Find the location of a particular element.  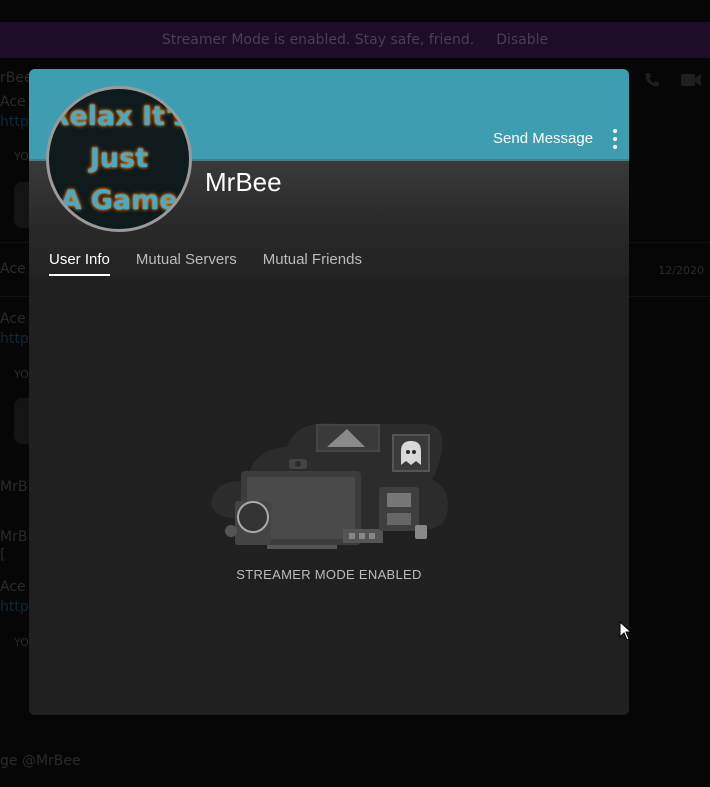

tab-mutual-friends: Mutual Friends is located at coordinates (312, 263).